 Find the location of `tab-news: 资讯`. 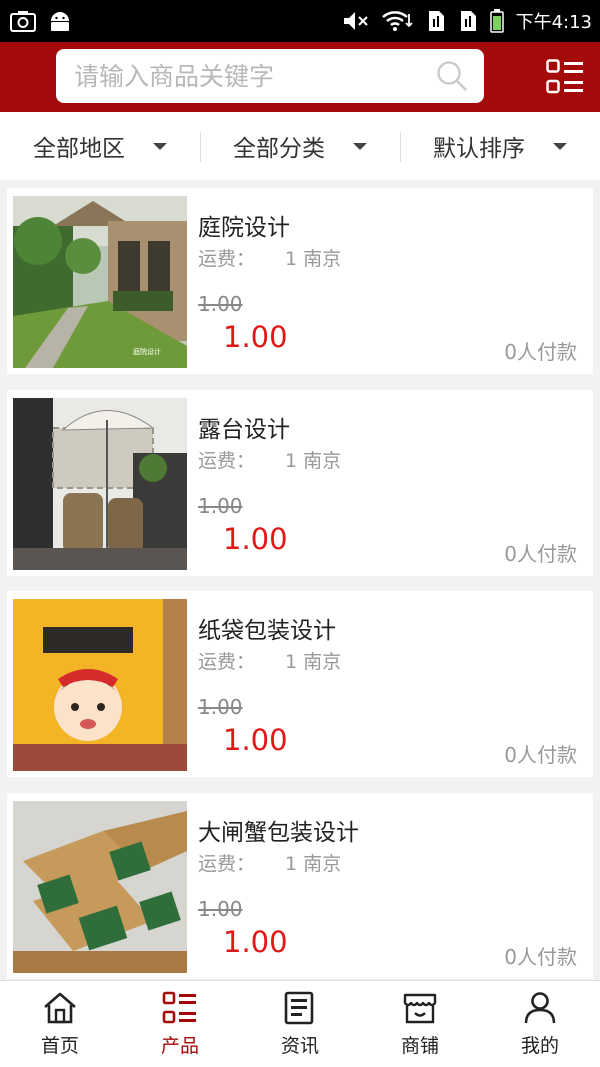

tab-news: 资讯 is located at coordinates (300, 1024).